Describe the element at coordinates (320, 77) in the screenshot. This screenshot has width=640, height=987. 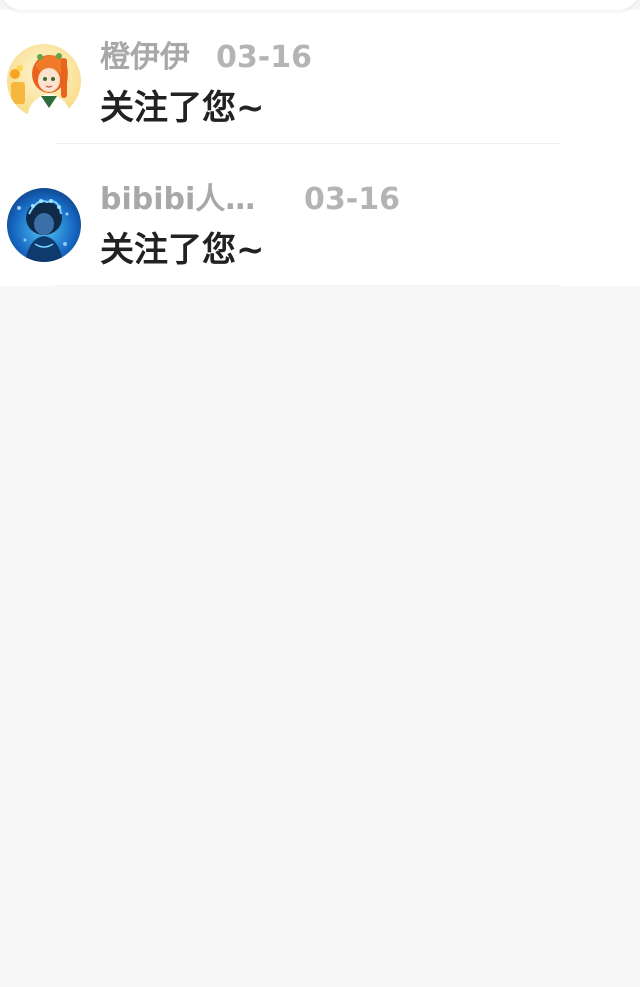
I see `list-item: 橙伊伊 03-16 关注了您~` at that location.